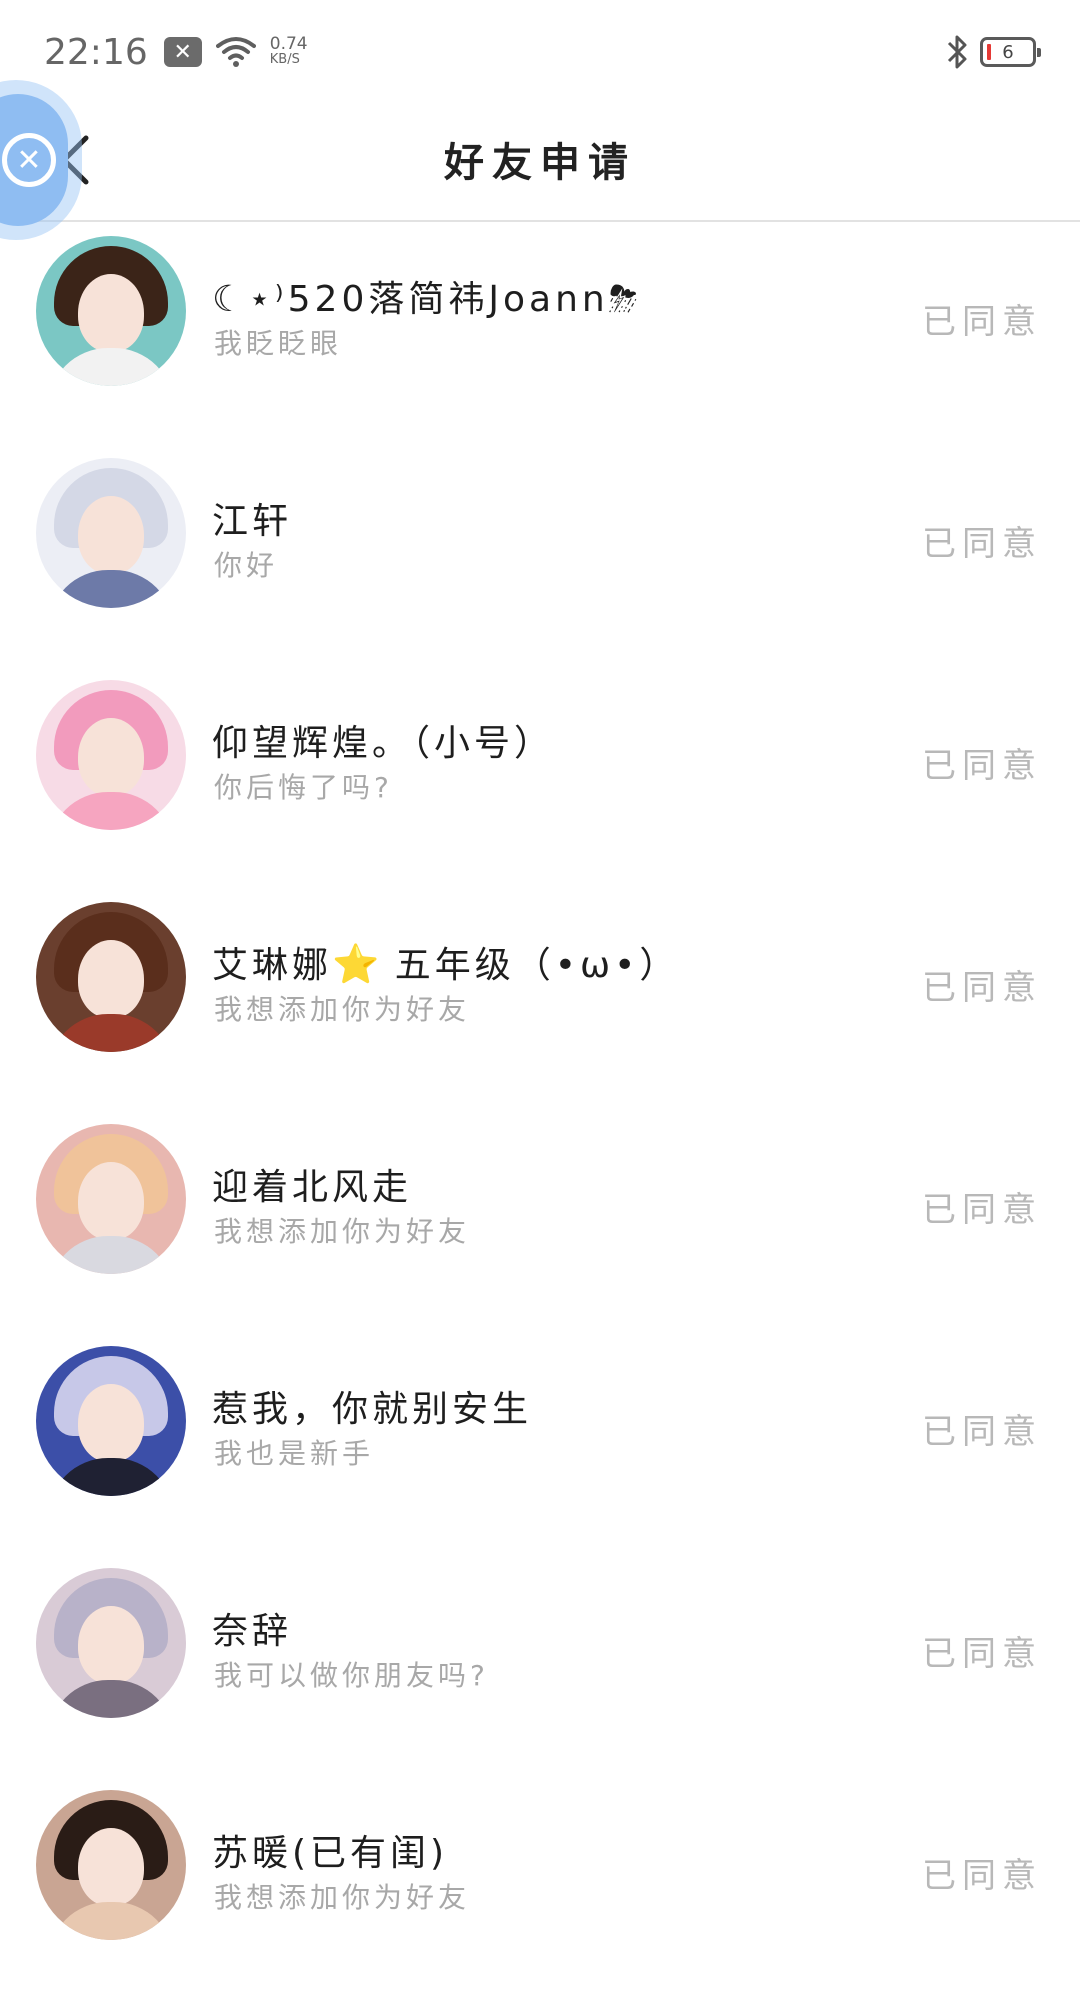 This screenshot has width=1080, height=1998. Describe the element at coordinates (288, 44) in the screenshot. I see `network-speed-value: 0.74` at that location.